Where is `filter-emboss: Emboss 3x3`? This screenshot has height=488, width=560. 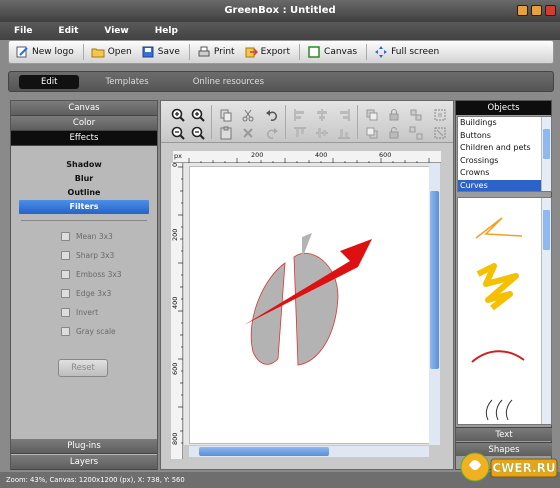 filter-emboss: Emboss 3x3 is located at coordinates (109, 274).